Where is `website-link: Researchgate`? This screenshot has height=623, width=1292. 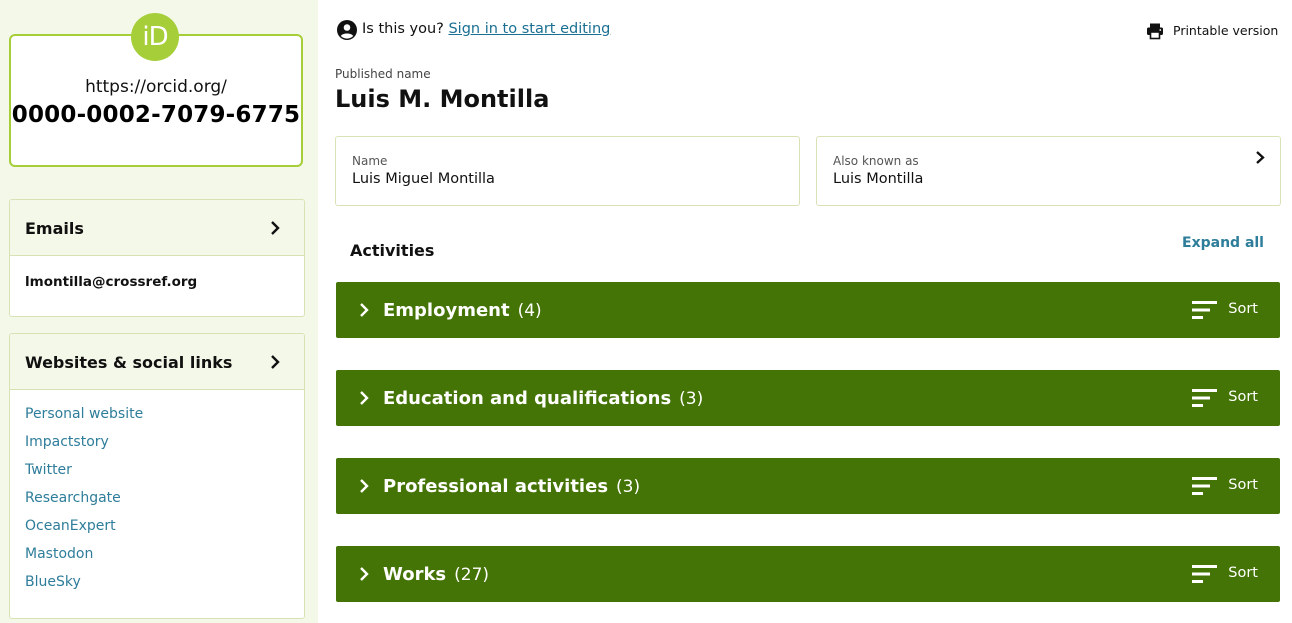
website-link: Researchgate is located at coordinates (157, 504).